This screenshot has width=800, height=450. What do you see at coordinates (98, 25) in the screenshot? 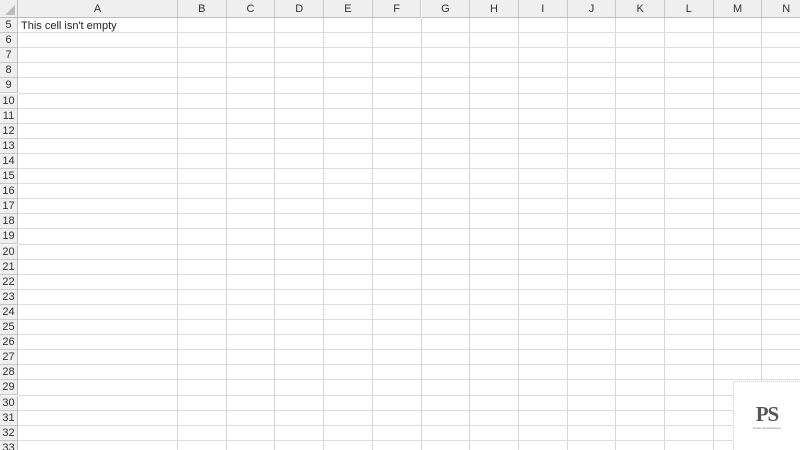
I see `cell-a5: This cell isn't empty` at bounding box center [98, 25].